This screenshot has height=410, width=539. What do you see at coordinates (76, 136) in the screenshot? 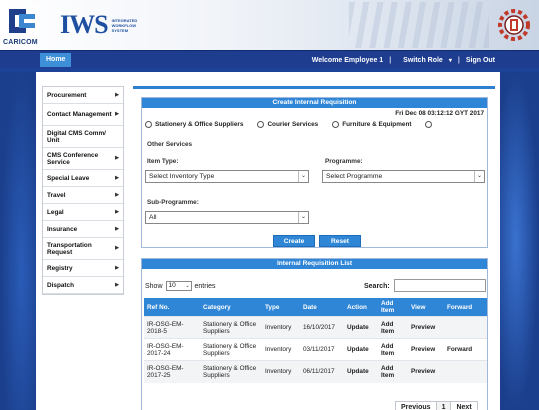
I see `sidebar-item-label: Digital CMS Comm/ Unit` at bounding box center [76, 136].